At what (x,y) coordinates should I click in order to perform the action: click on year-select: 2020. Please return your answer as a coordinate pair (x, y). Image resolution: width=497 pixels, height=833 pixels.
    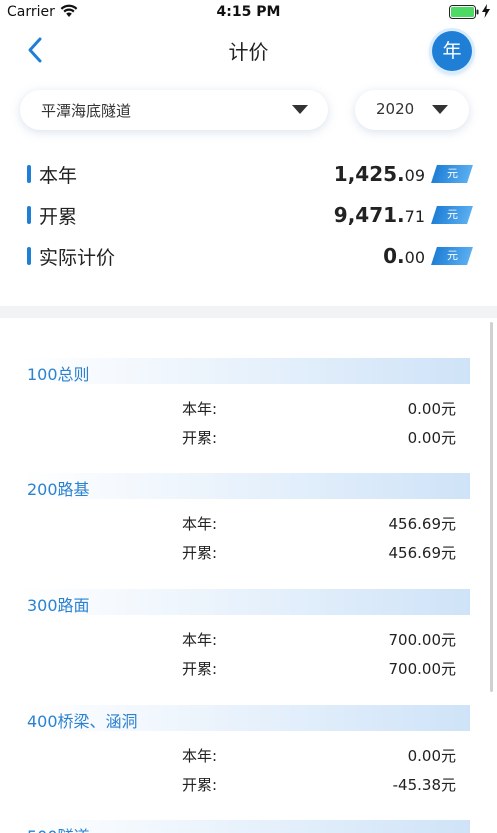
    Looking at the image, I should click on (412, 110).